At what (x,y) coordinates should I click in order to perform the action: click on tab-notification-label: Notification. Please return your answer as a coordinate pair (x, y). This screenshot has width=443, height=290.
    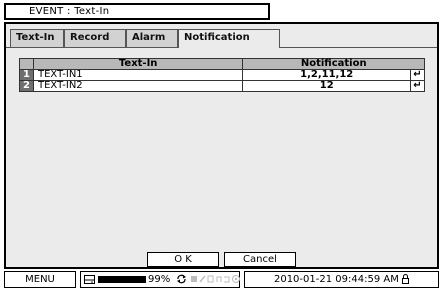
    Looking at the image, I should click on (217, 37).